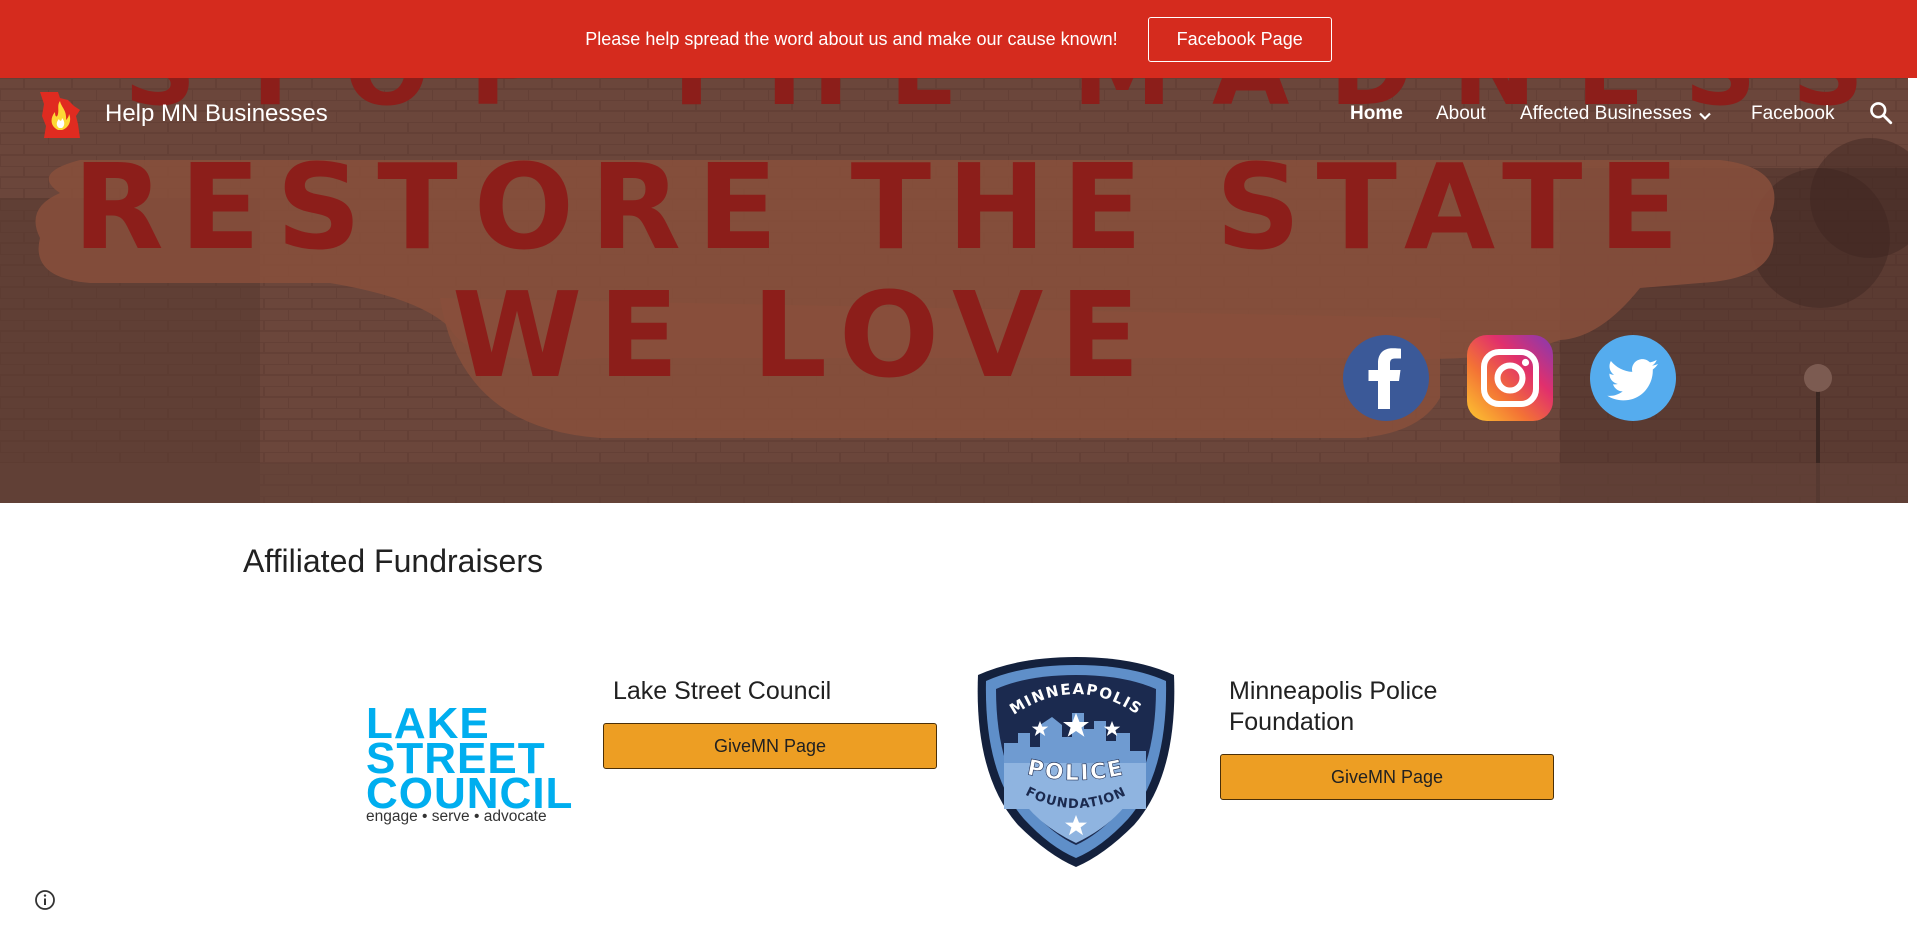  I want to click on facebook-icon, so click(1386, 378).